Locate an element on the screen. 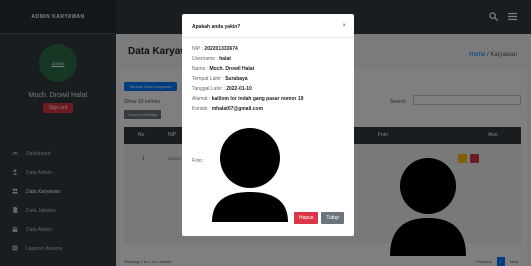  hapus-button: Hapus is located at coordinates (306, 218).